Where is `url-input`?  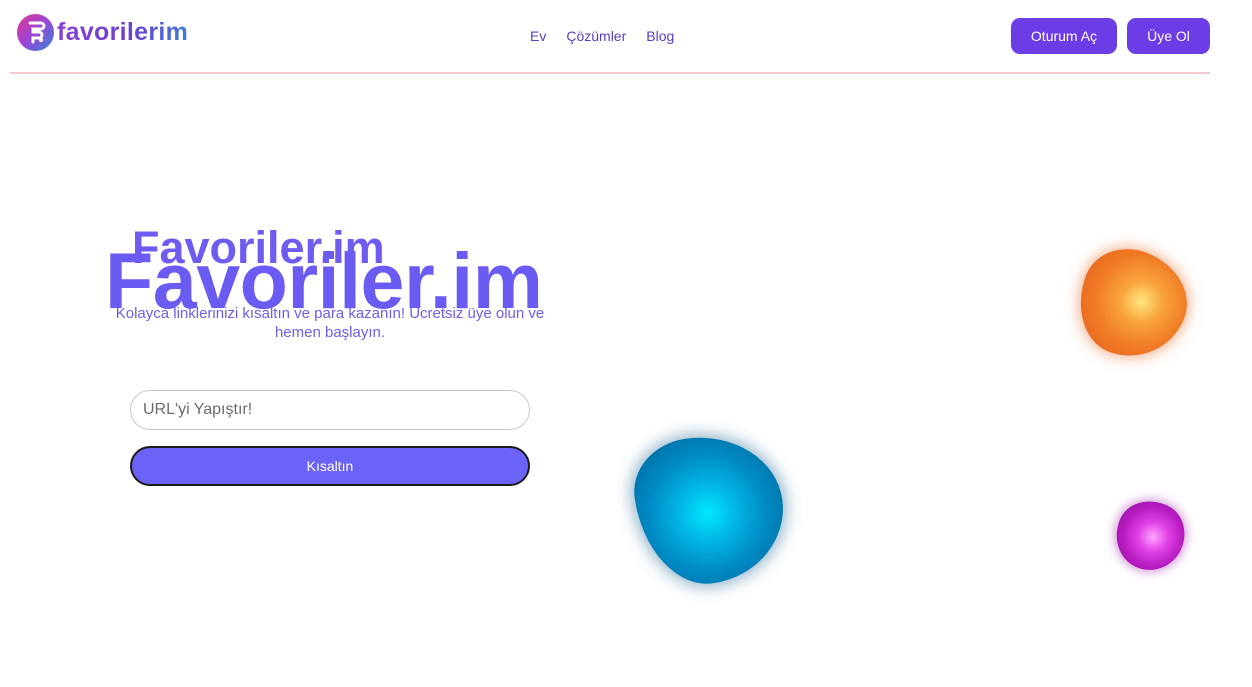 url-input is located at coordinates (330, 410).